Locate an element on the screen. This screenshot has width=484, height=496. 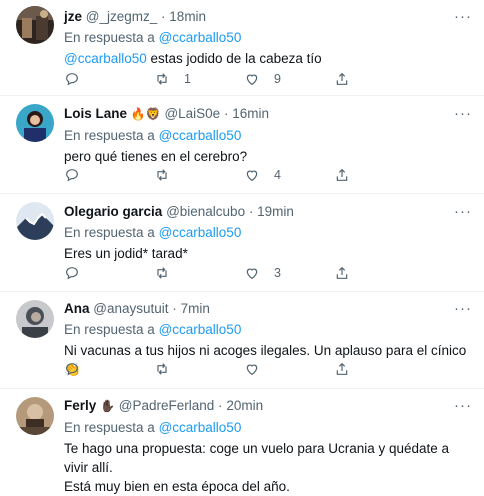
like-button: 3 is located at coordinates (289, 273).